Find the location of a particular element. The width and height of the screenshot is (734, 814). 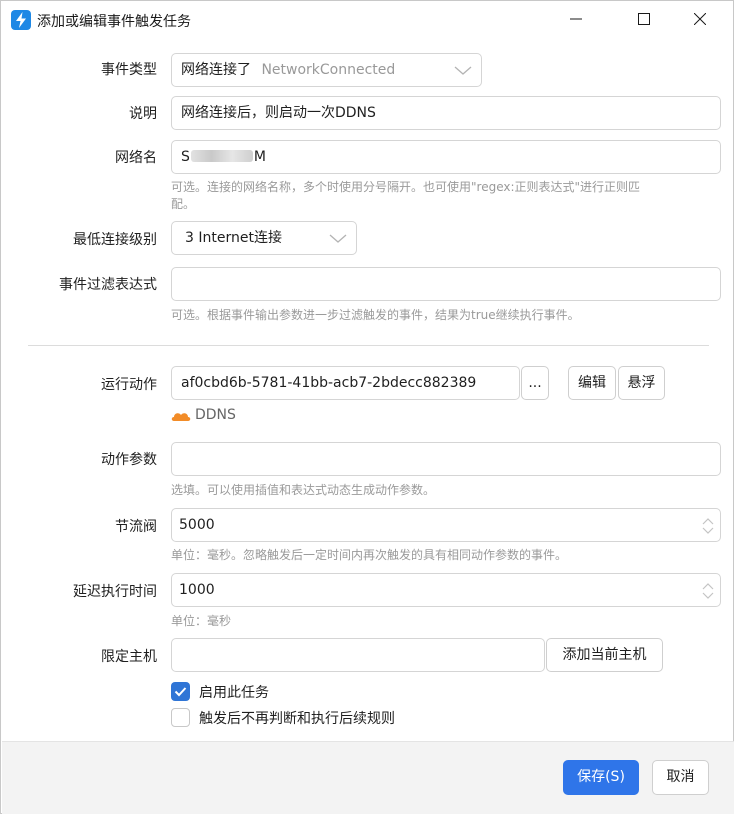

enable-task-label: 启用此任务 is located at coordinates (234, 692).